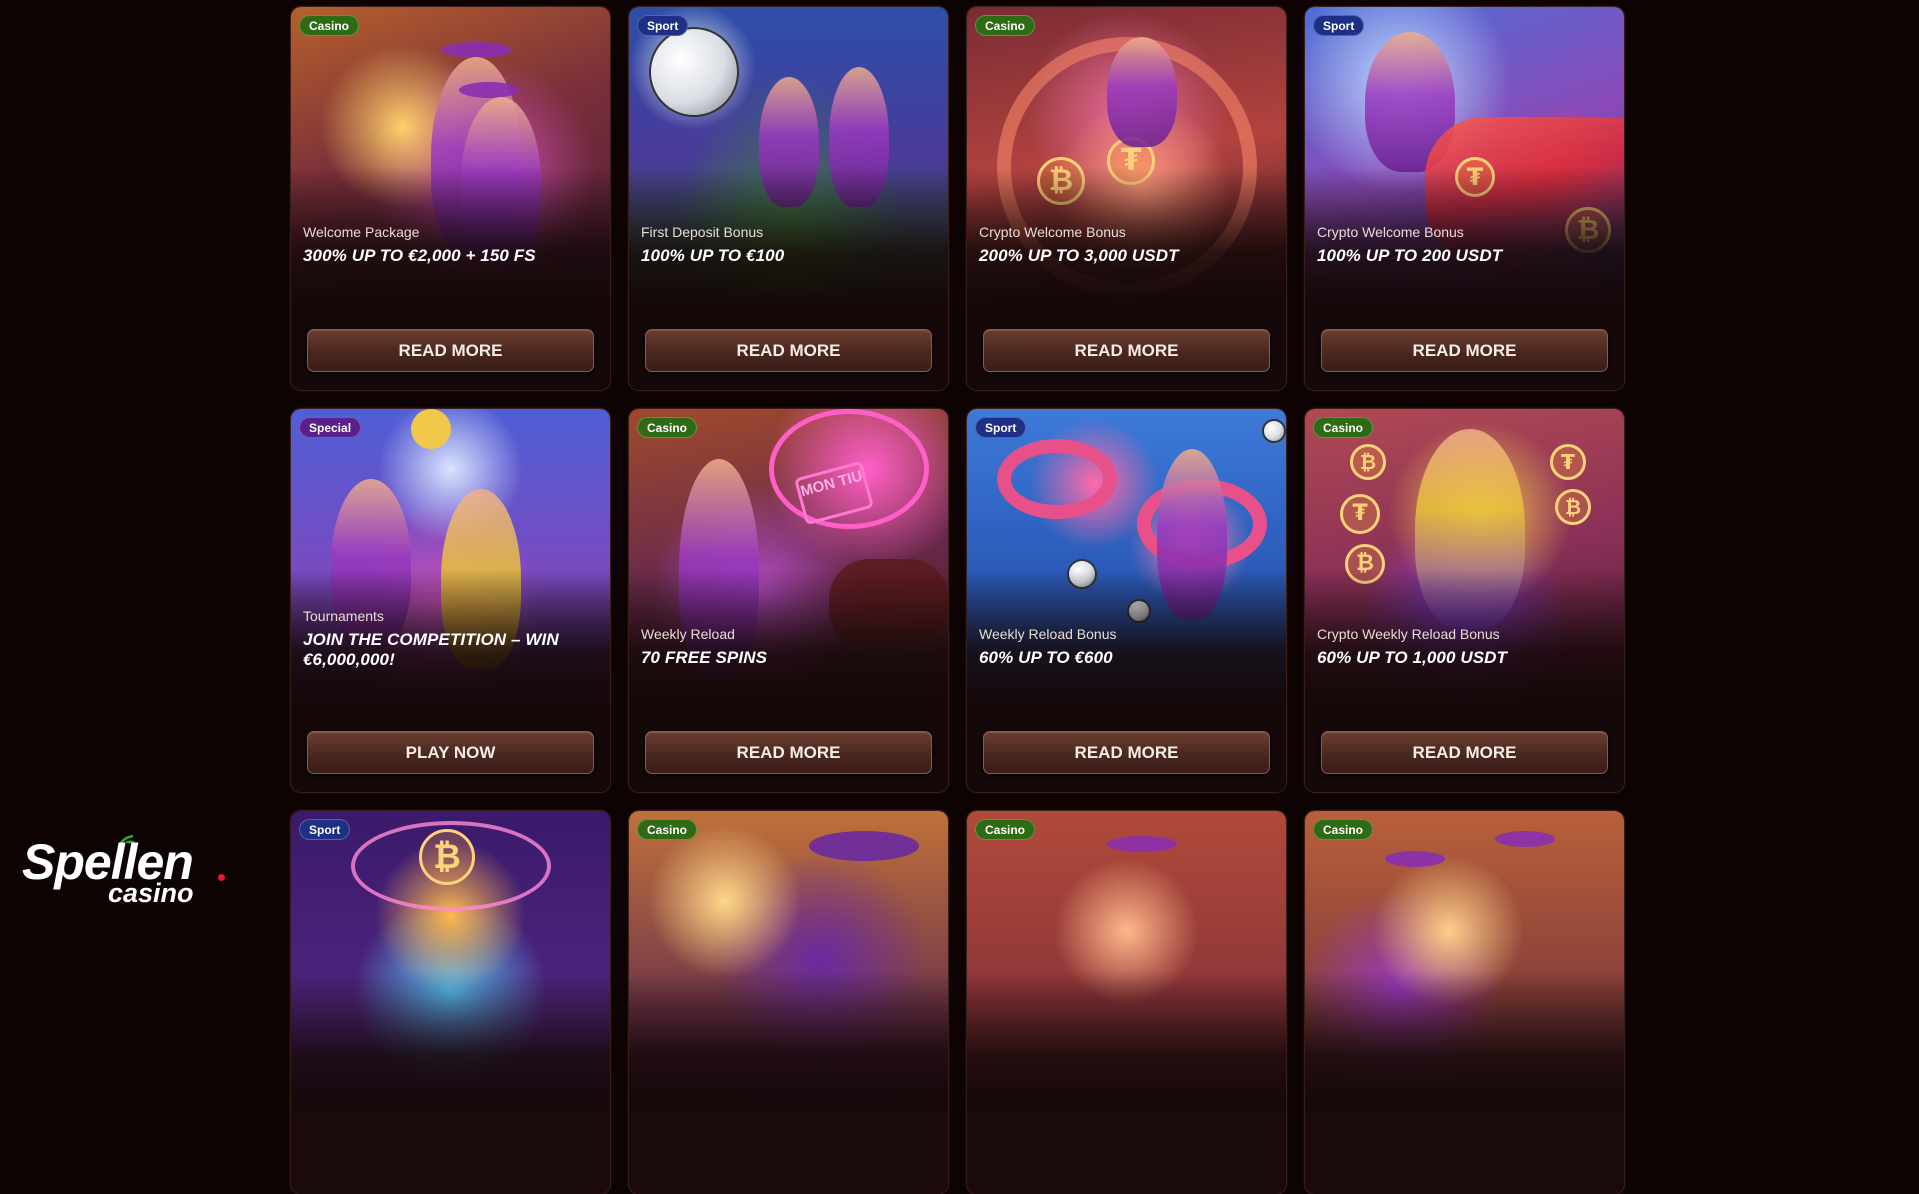  What do you see at coordinates (431, 429) in the screenshot?
I see `trophy-icon` at bounding box center [431, 429].